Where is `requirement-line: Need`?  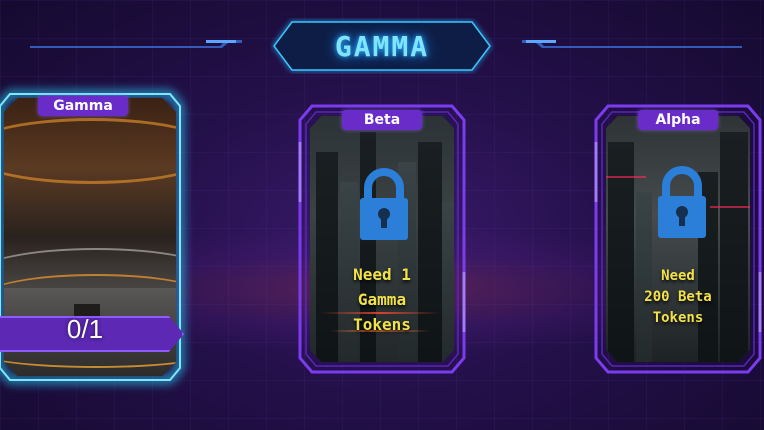
requirement-line: Need is located at coordinates (678, 276).